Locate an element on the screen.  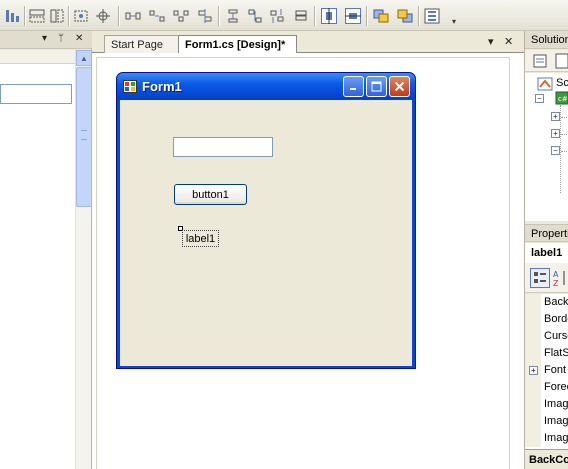
make-same-height-icon is located at coordinates (57, 16).